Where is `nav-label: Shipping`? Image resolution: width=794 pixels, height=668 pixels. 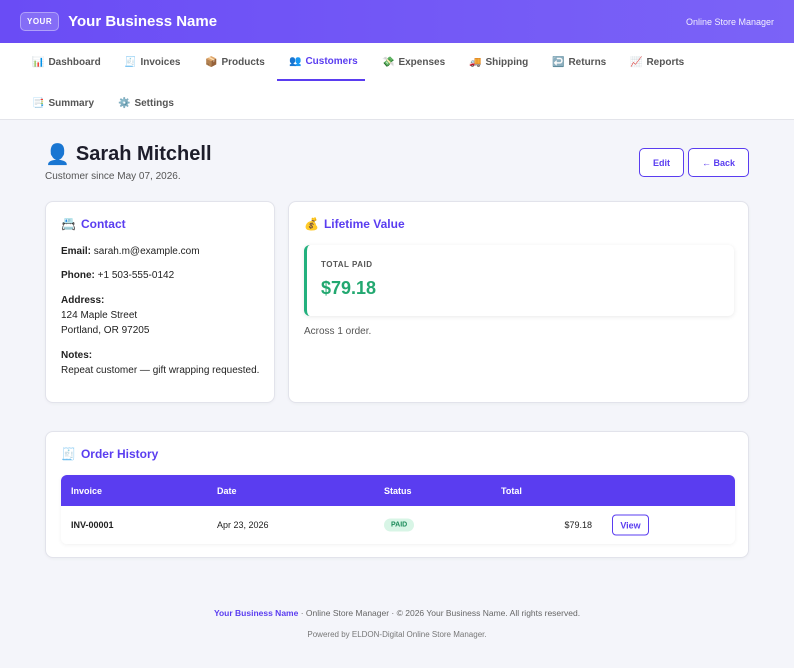 nav-label: Shipping is located at coordinates (507, 62).